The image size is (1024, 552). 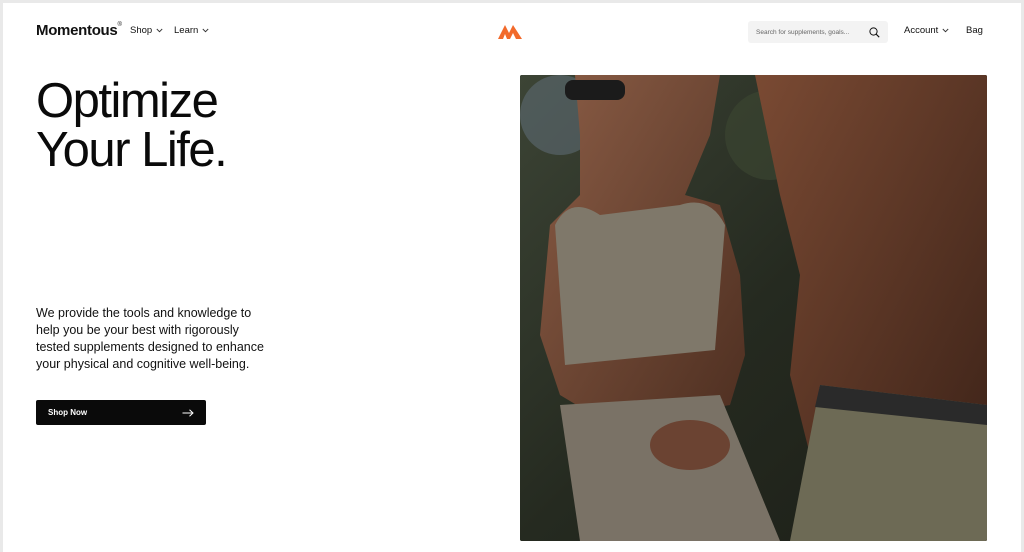 I want to click on bag-label: Bag, so click(x=974, y=30).